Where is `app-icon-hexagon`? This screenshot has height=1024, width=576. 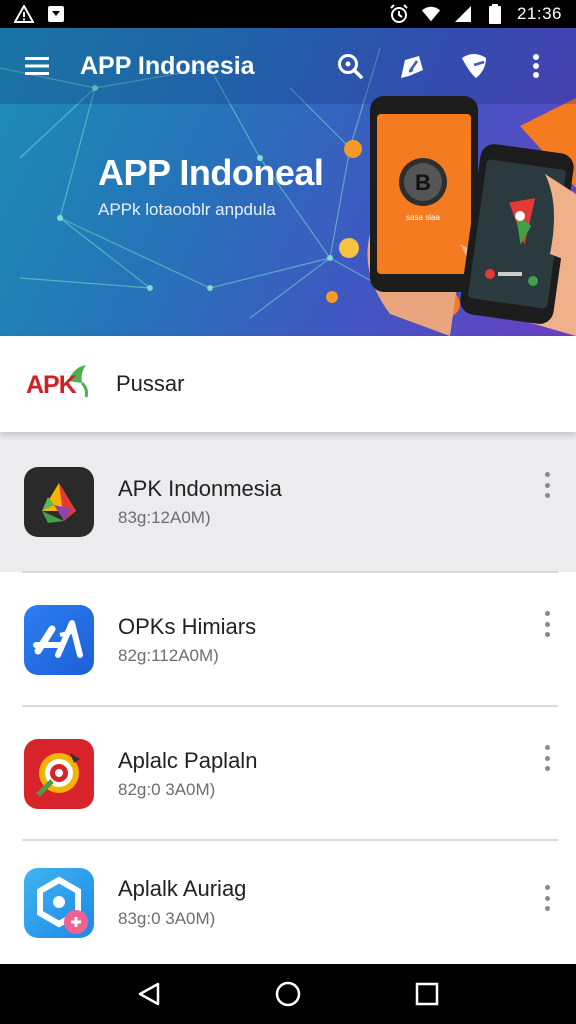 app-icon-hexagon is located at coordinates (59, 902).